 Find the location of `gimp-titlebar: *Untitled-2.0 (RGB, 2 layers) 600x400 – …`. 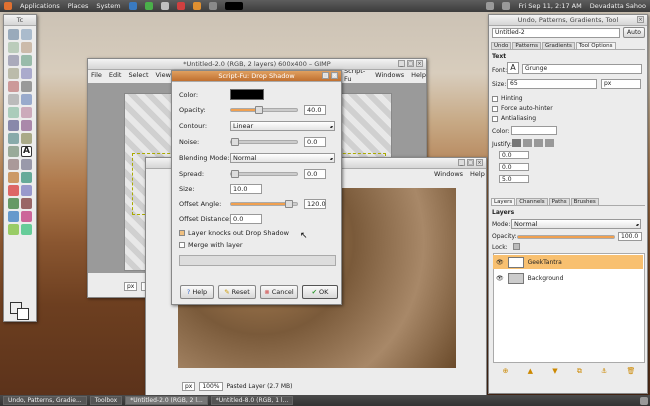

gimp-titlebar: *Untitled-2.0 (RGB, 2 layers) 600x400 – … is located at coordinates (257, 64).